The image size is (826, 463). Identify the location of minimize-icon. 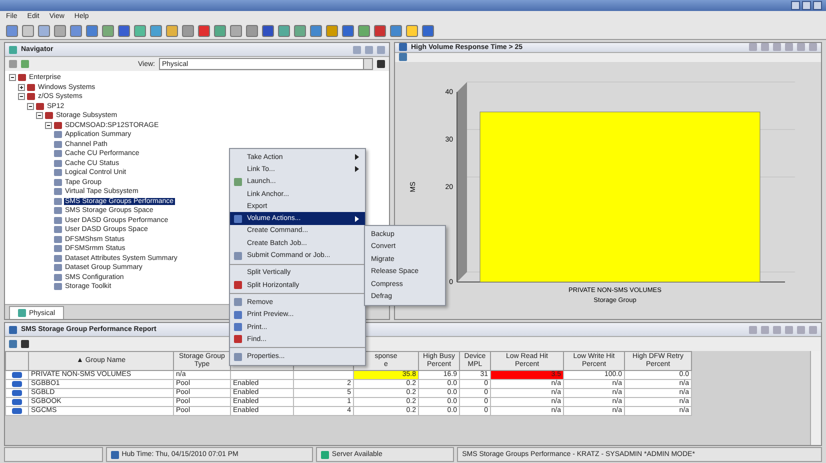
(795, 5).